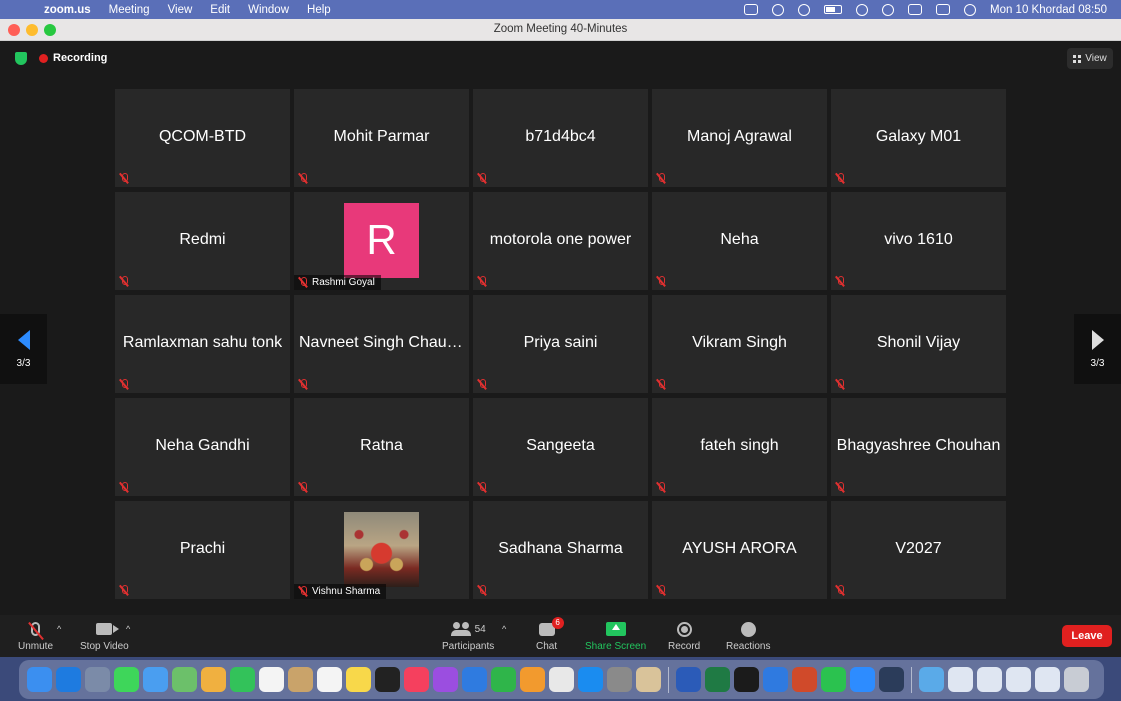  Describe the element at coordinates (739, 241) in the screenshot. I see `participant-tile: Neha` at that location.